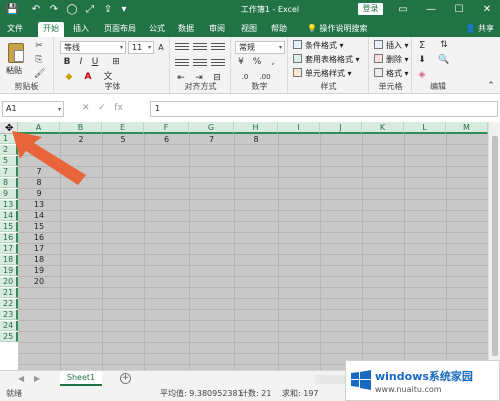 Image resolution: width=500 pixels, height=401 pixels. I want to click on row-header: 17, so click(9, 249).